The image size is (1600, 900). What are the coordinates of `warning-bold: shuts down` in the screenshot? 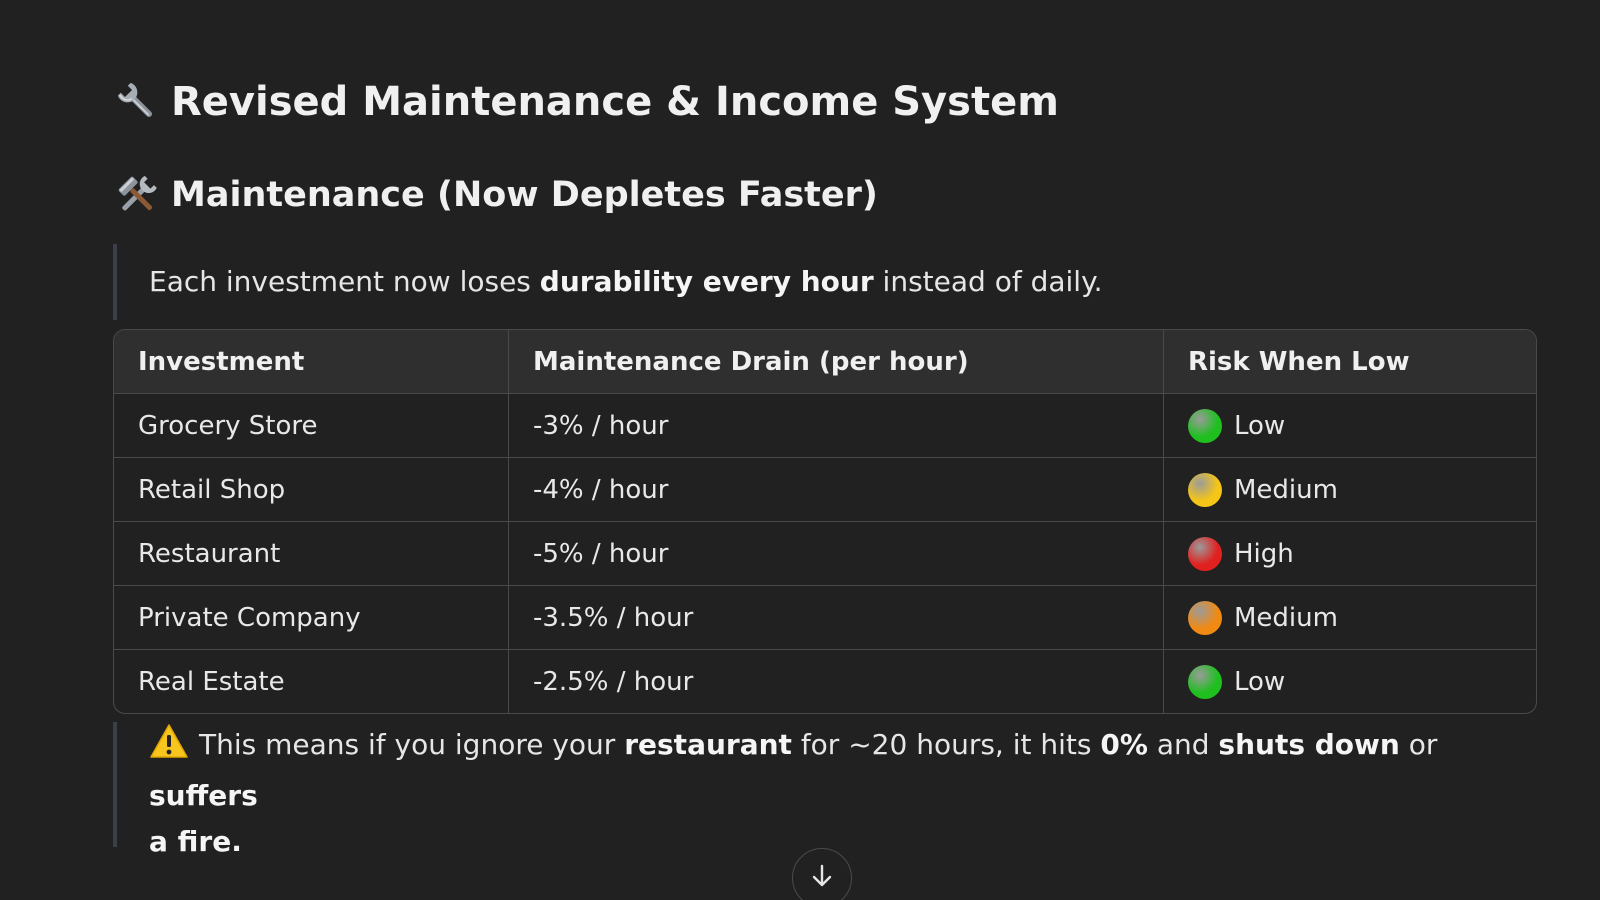 It's located at (1309, 744).